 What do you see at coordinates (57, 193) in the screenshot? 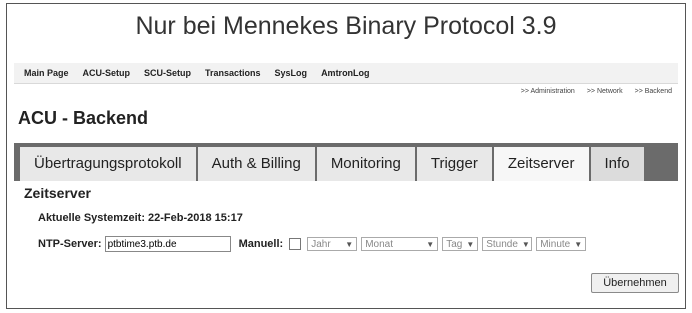
I see `section-title: Zeitserver` at bounding box center [57, 193].